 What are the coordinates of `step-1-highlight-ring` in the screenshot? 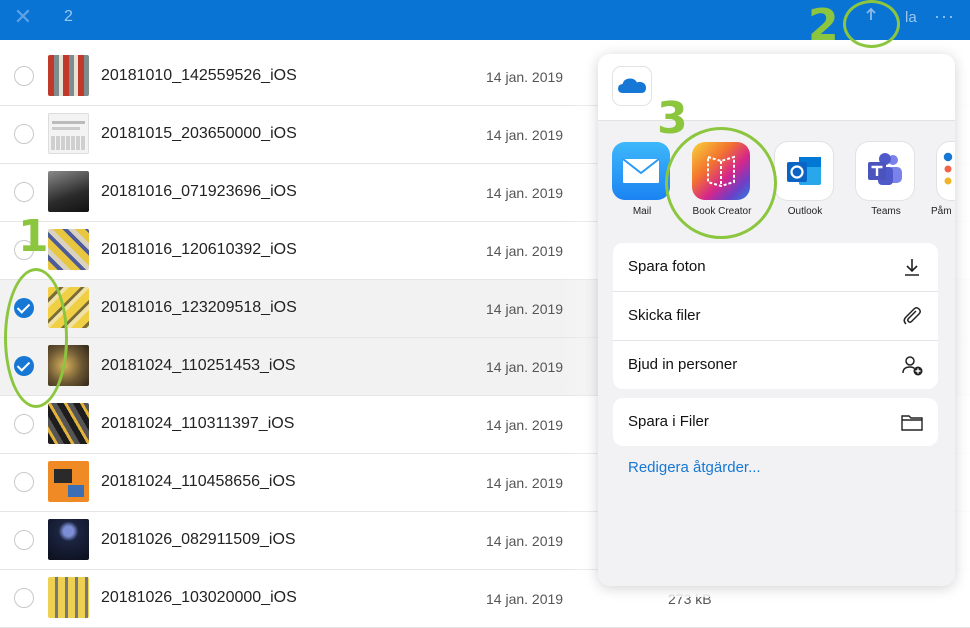 It's located at (36, 338).